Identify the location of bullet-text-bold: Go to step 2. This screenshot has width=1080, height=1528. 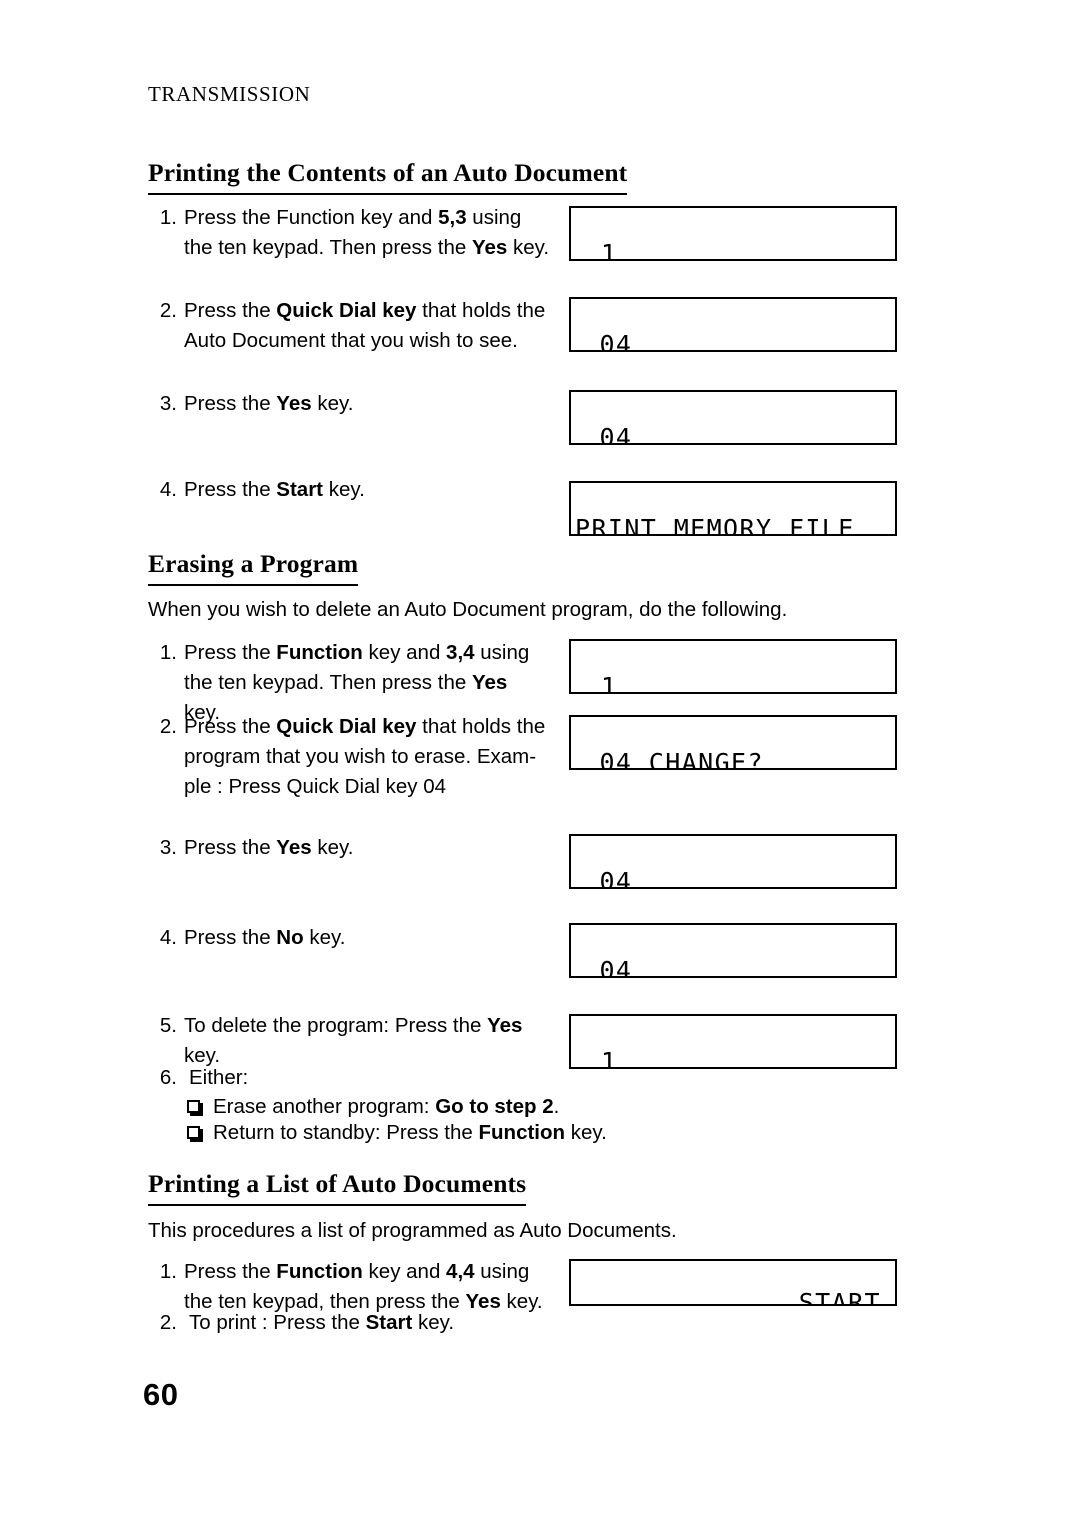
(494, 1106).